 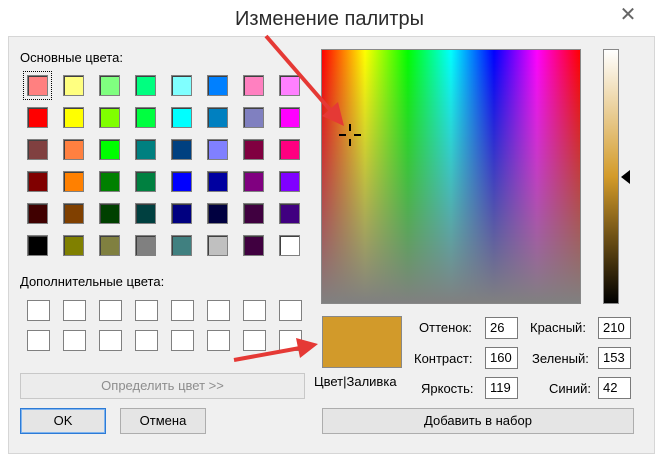 What do you see at coordinates (355, 381) in the screenshot?
I see `preview-label: Цвет|Заливка` at bounding box center [355, 381].